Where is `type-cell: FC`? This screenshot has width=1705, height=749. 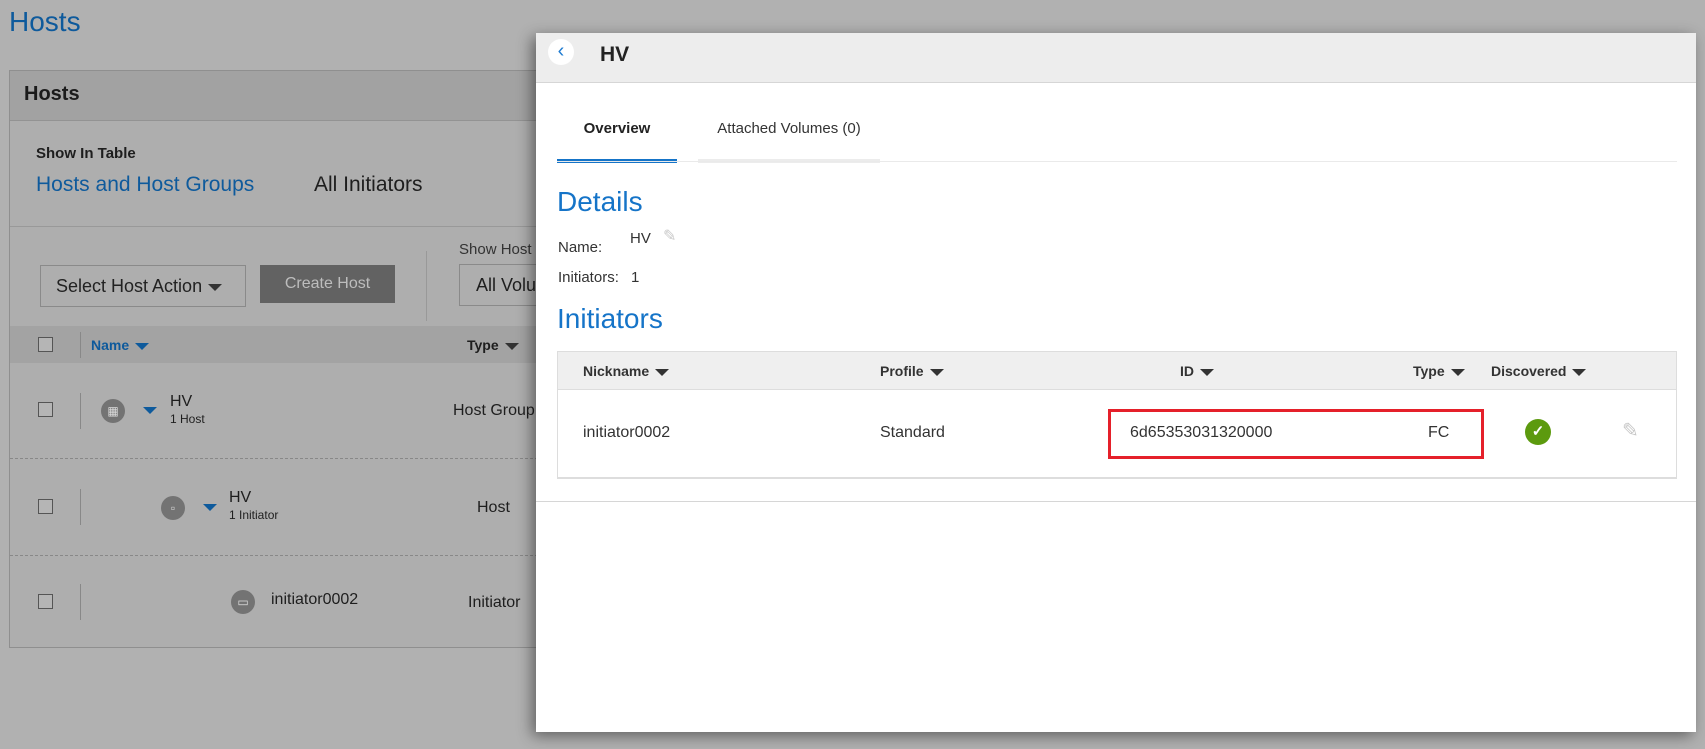 type-cell: FC is located at coordinates (1439, 432).